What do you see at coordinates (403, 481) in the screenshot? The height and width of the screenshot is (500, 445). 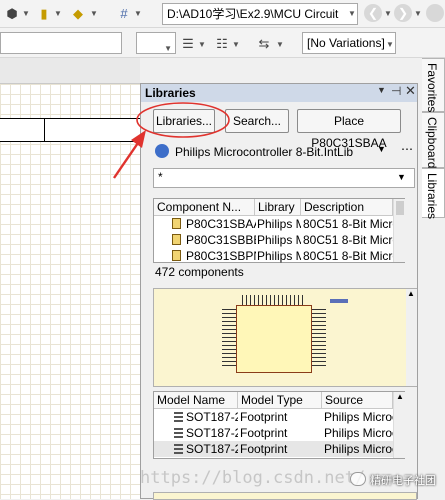 I see `watermark-badge-text: 精研电子社团` at bounding box center [403, 481].